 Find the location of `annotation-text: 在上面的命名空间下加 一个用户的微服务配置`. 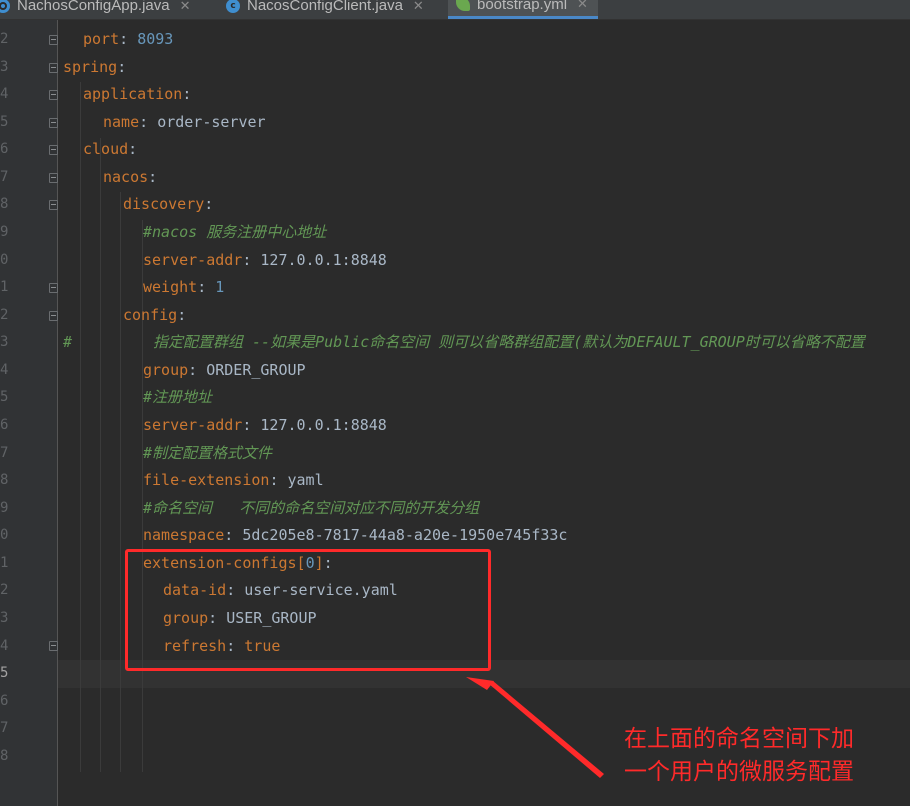

annotation-text: 在上面的命名空间下加 一个用户的微服务配置 is located at coordinates (739, 755).